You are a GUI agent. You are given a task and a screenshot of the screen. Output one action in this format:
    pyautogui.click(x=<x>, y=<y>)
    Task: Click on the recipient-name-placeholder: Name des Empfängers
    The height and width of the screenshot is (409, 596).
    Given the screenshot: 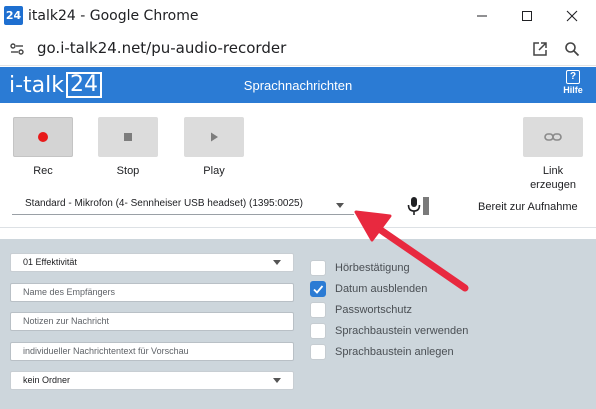 What is the action you would take?
    pyautogui.click(x=69, y=292)
    